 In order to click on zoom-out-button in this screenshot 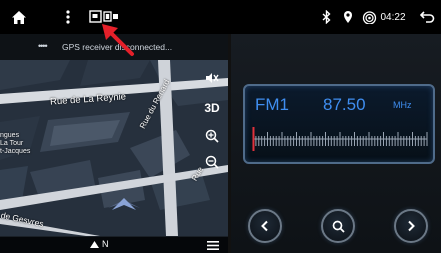, I will do `click(212, 162)`.